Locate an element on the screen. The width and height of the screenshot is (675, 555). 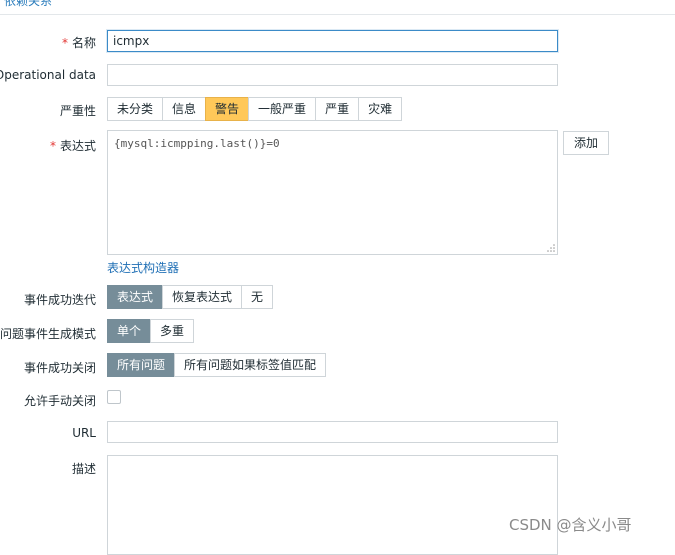
operational-data-label: Operational data is located at coordinates (48, 75).